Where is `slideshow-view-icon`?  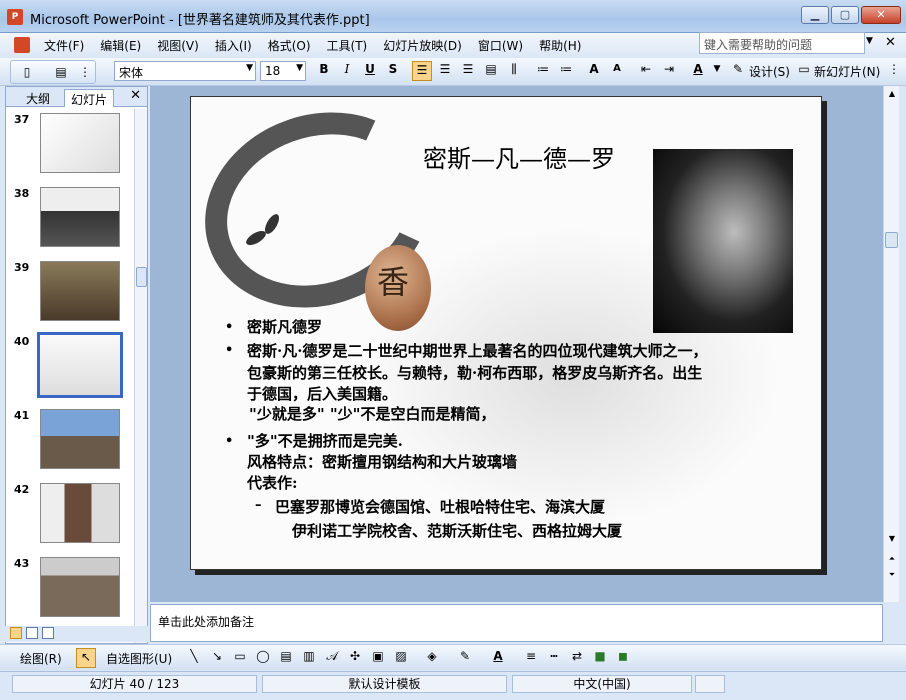
slideshow-view-icon is located at coordinates (48, 633).